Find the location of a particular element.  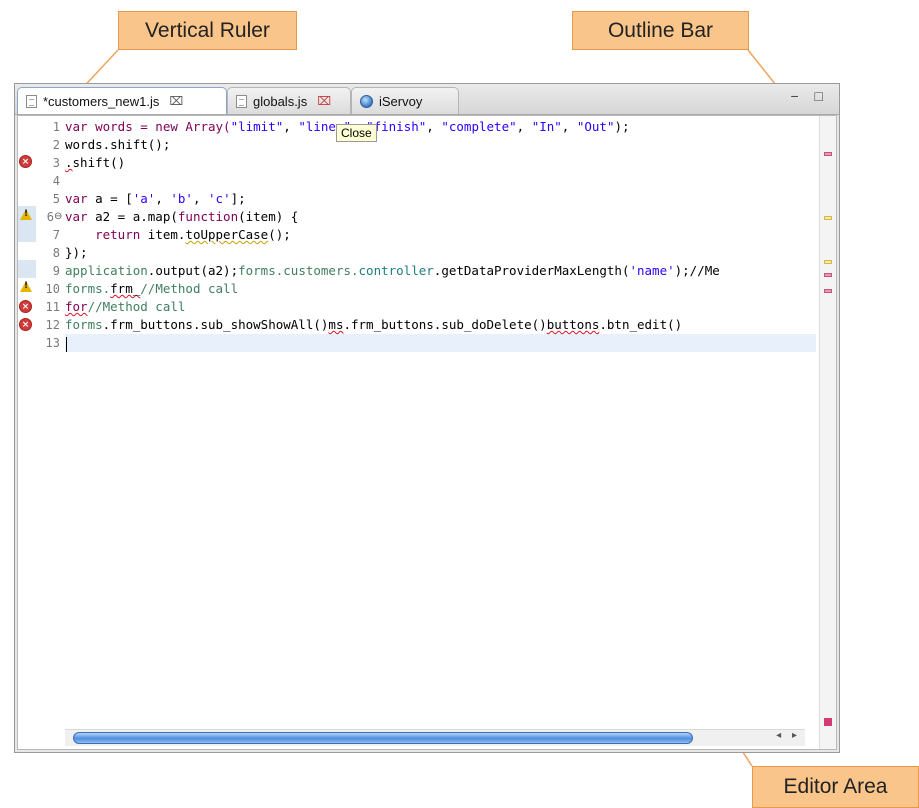

horizontal-scrollbar: ◂ ▸ is located at coordinates (435, 737).